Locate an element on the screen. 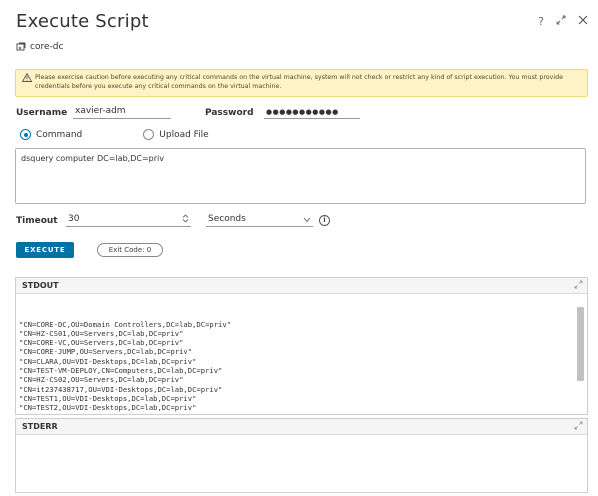  stepper-icon is located at coordinates (185, 219).